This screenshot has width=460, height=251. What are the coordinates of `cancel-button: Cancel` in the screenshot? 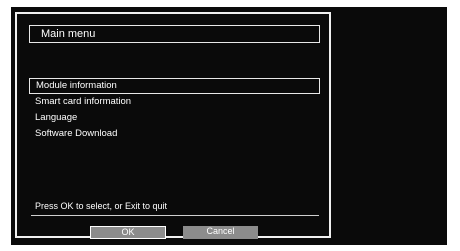 It's located at (220, 232).